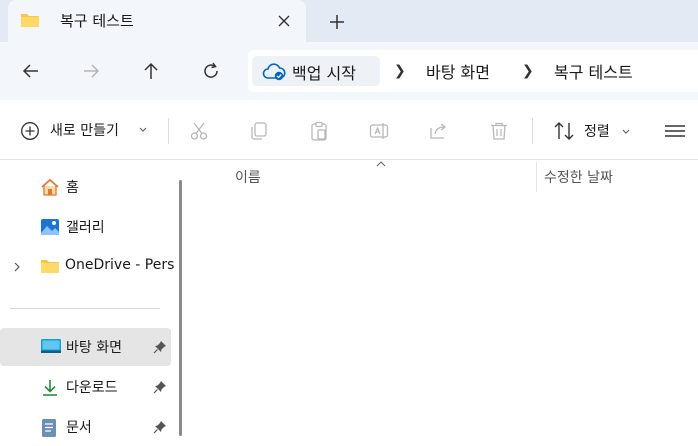 This screenshot has height=446, width=698. Describe the element at coordinates (97, 21) in the screenshot. I see `tab-title: 복구 테스트` at that location.